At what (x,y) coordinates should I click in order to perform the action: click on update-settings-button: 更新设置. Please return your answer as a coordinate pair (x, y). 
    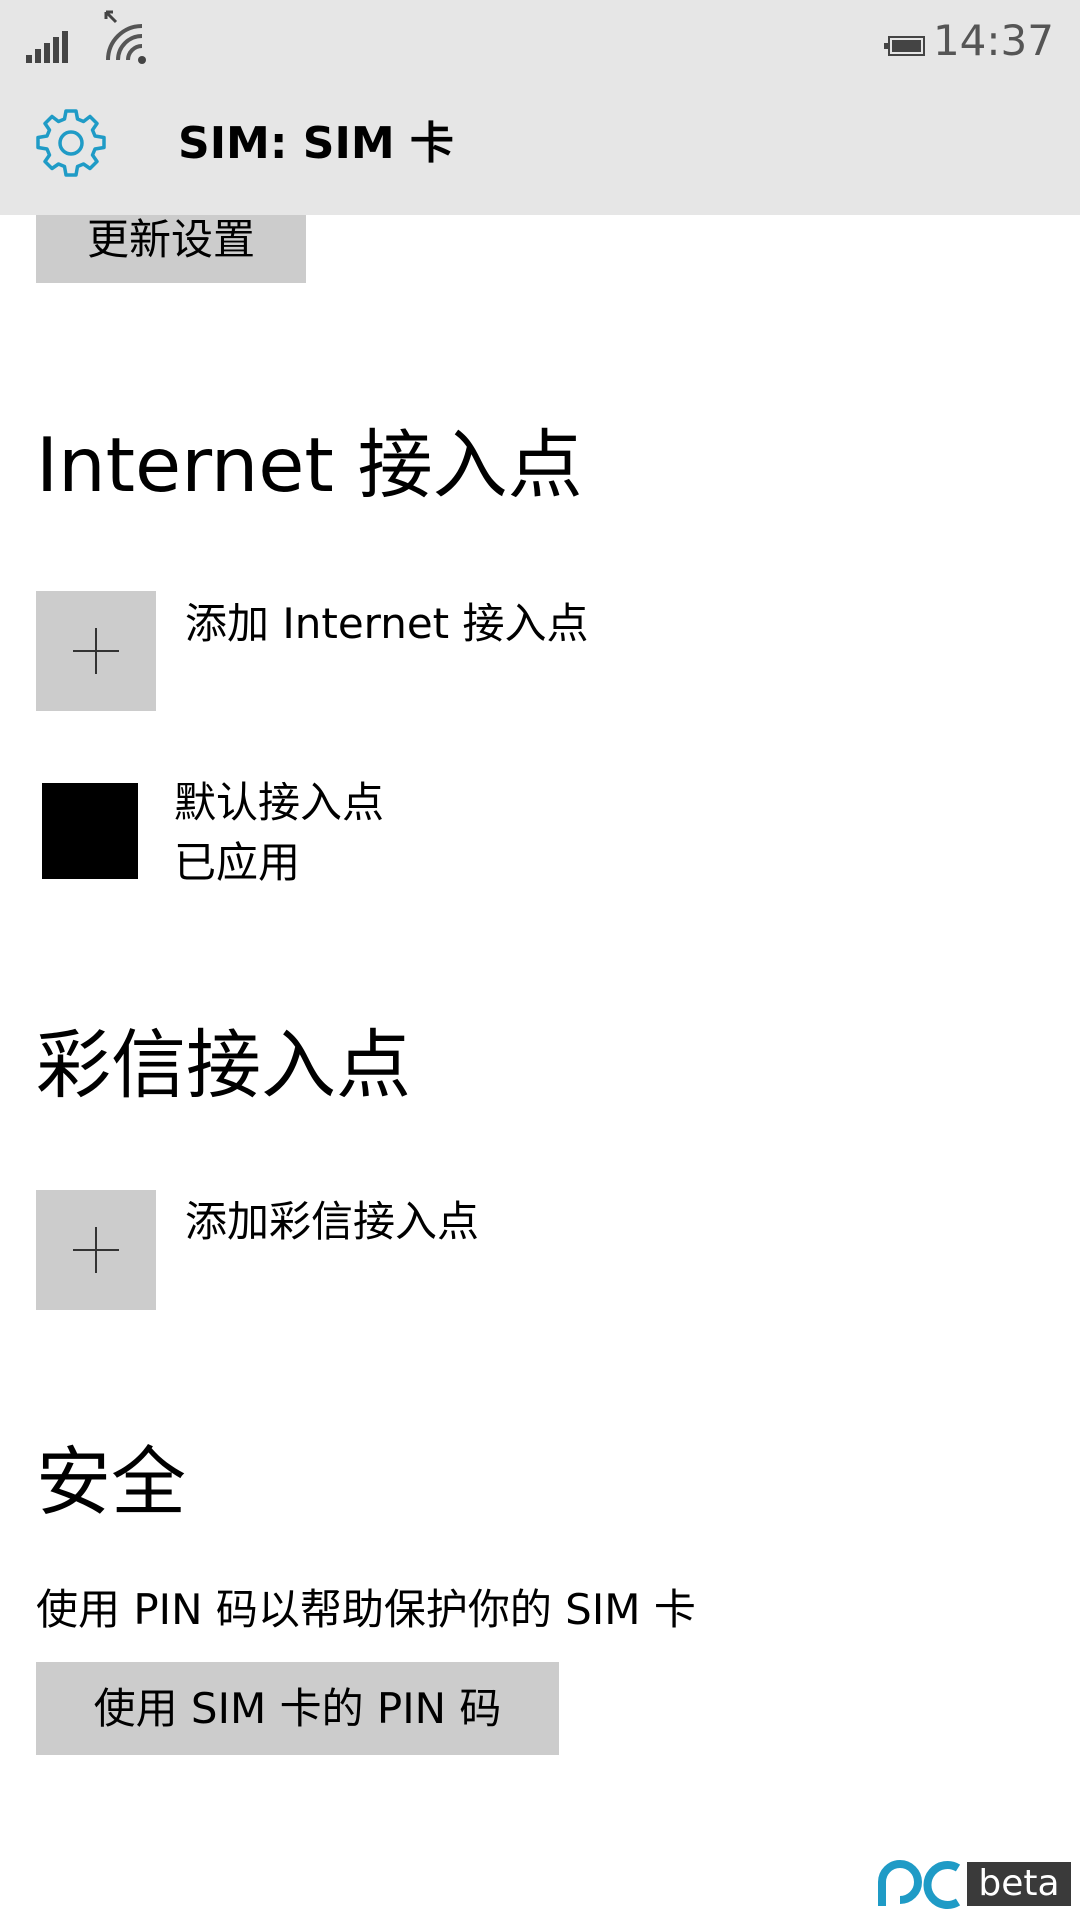
    Looking at the image, I should click on (171, 249).